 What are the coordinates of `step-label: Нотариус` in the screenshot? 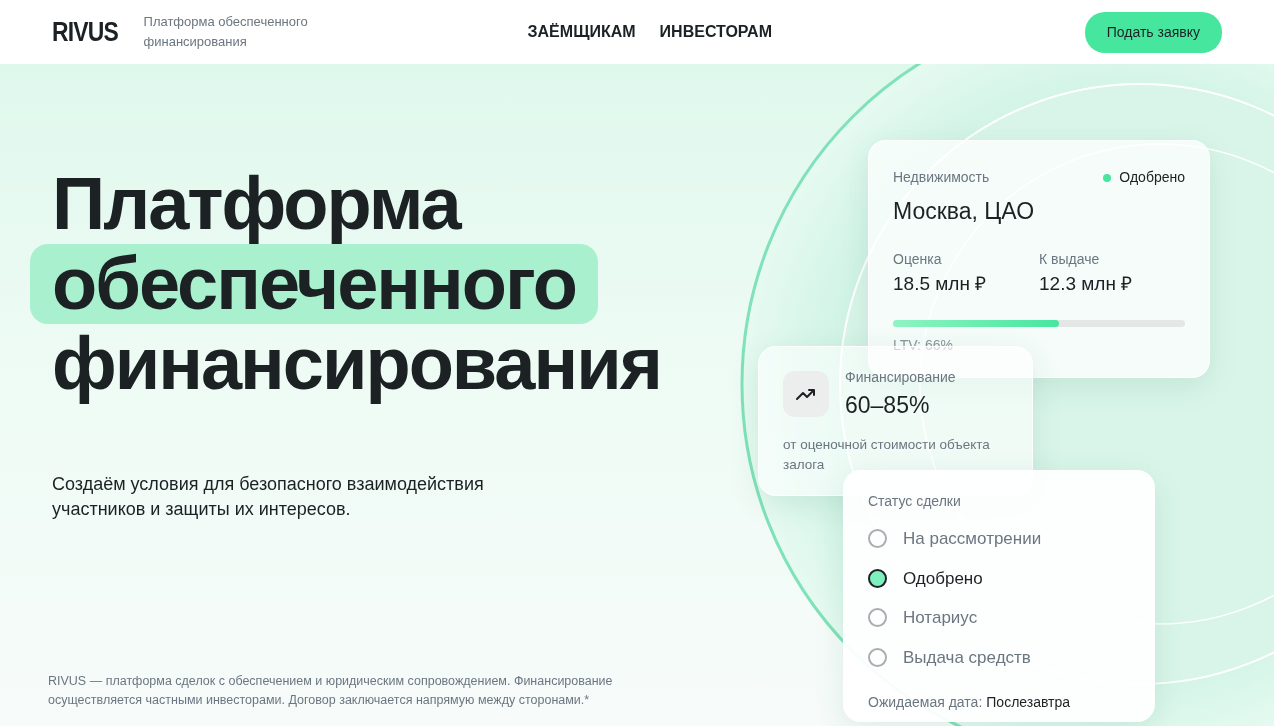 It's located at (940, 618).